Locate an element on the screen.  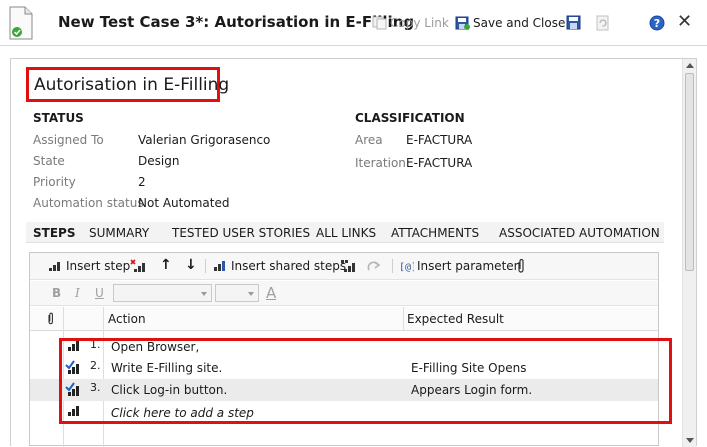
insert-step-button: Insert step is located at coordinates (89, 266).